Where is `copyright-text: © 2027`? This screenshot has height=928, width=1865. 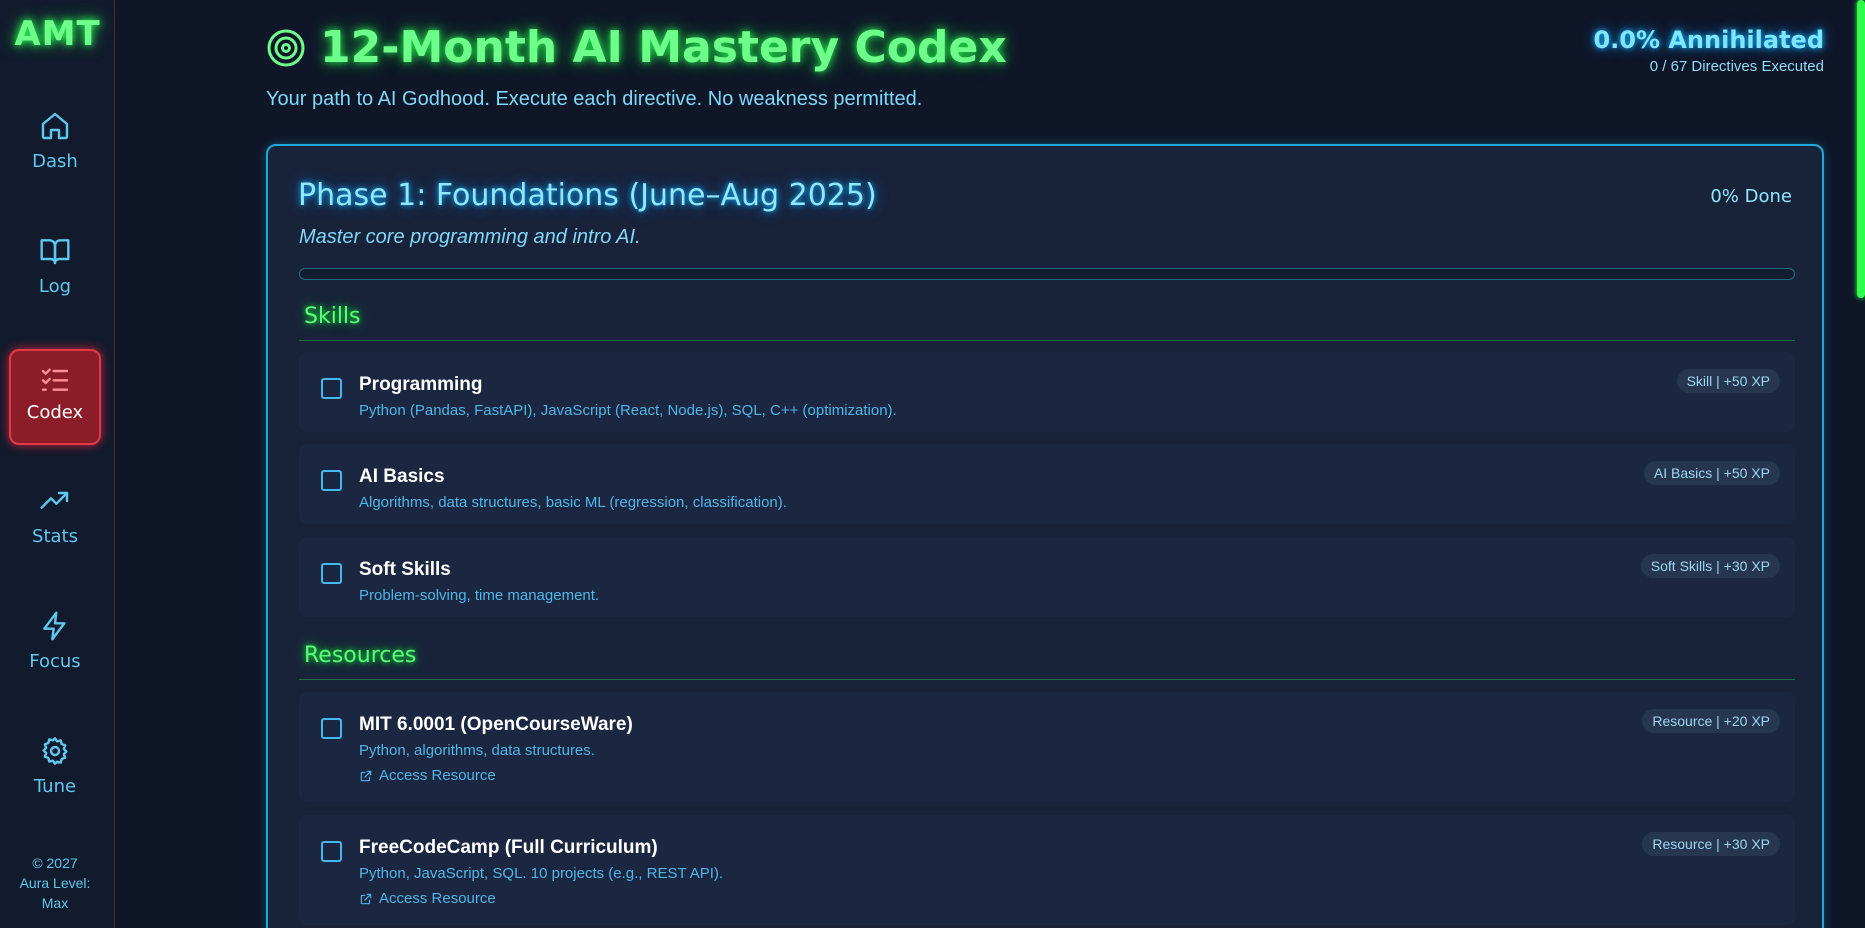
copyright-text: © 2027 is located at coordinates (55, 863).